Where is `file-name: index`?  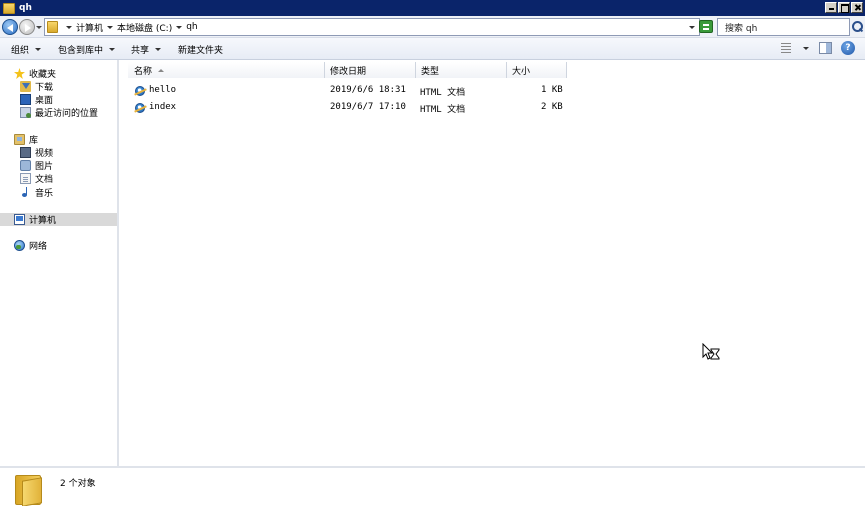
file-name: index is located at coordinates (163, 107).